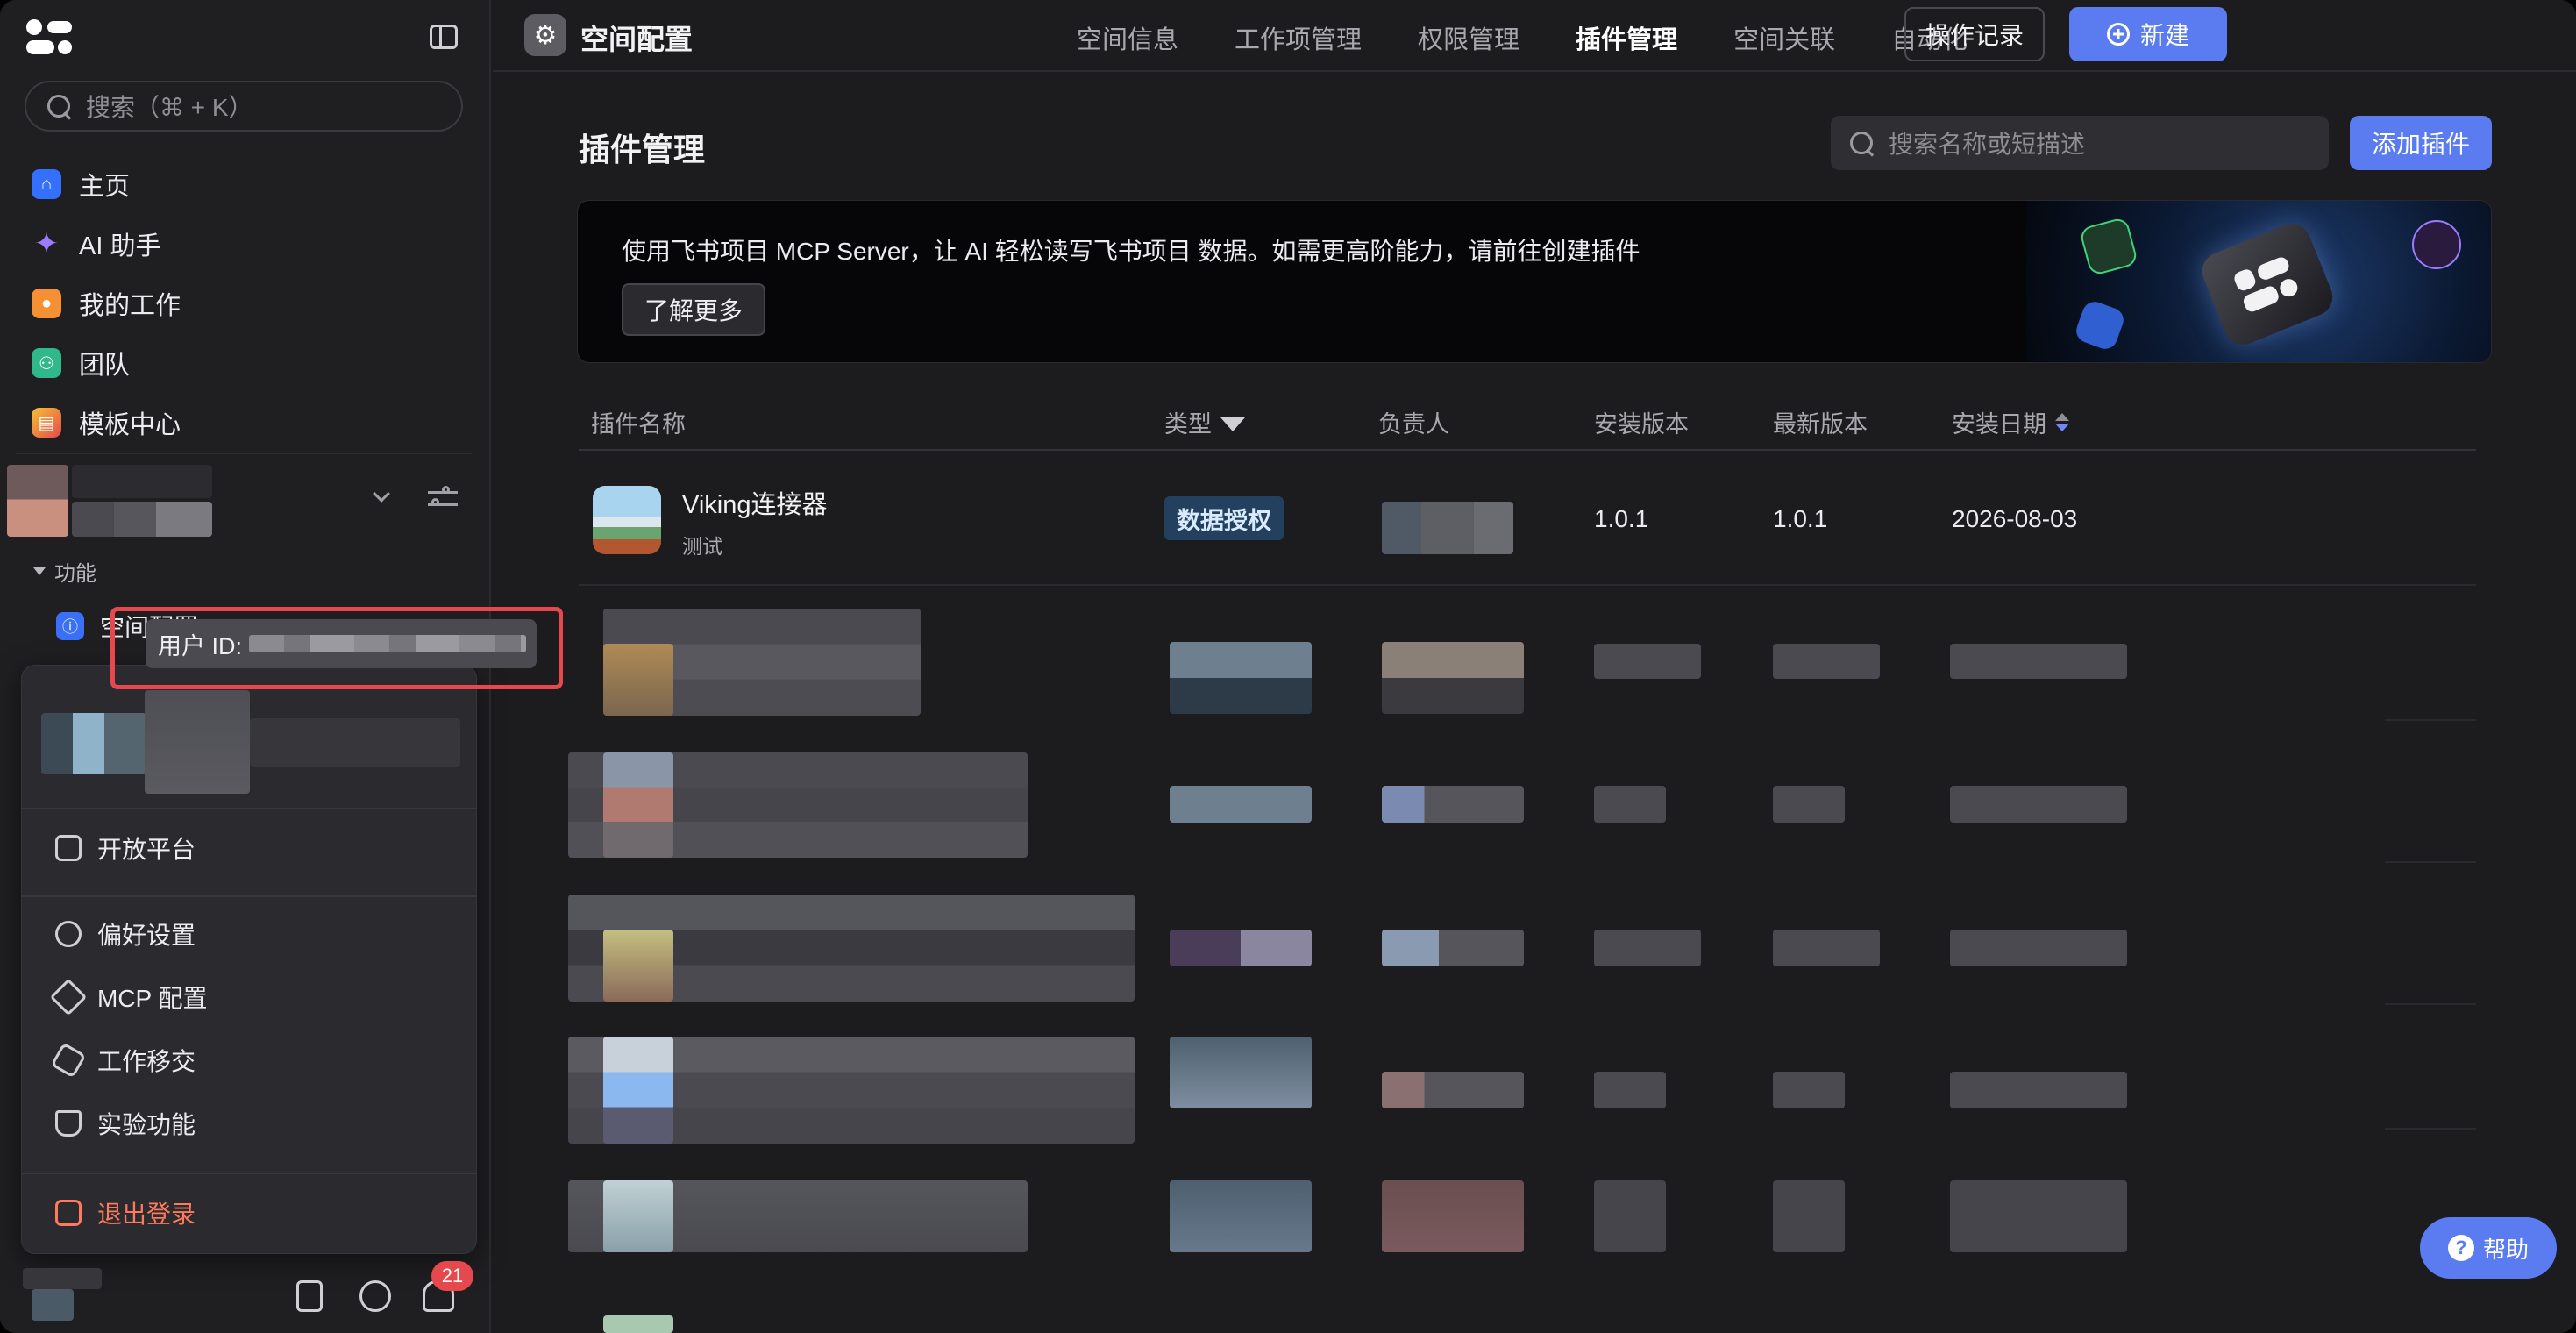  What do you see at coordinates (637, 40) in the screenshot?
I see `page-title: 空间配置` at bounding box center [637, 40].